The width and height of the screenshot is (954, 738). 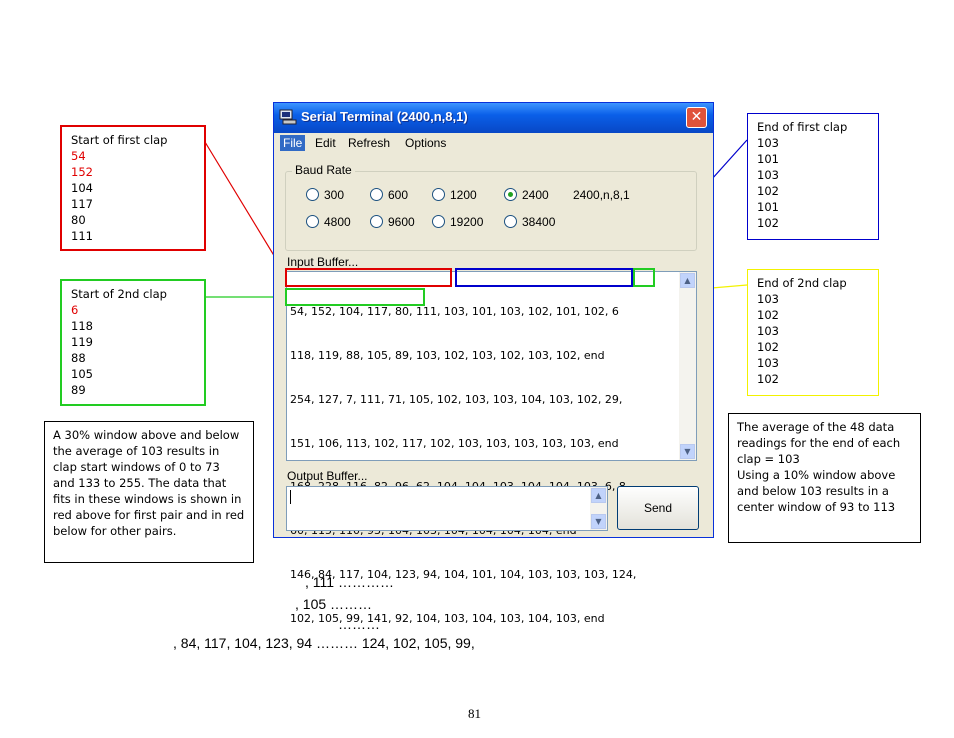 I want to click on note-value: 105, so click(x=82, y=374).